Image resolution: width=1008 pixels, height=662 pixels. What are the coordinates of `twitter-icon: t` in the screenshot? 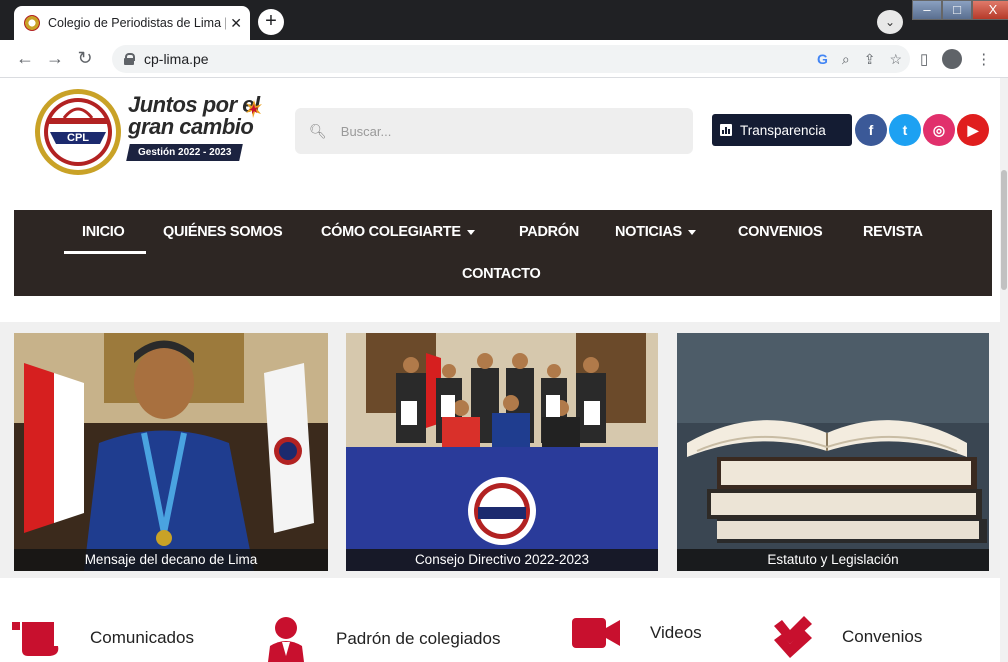 It's located at (905, 130).